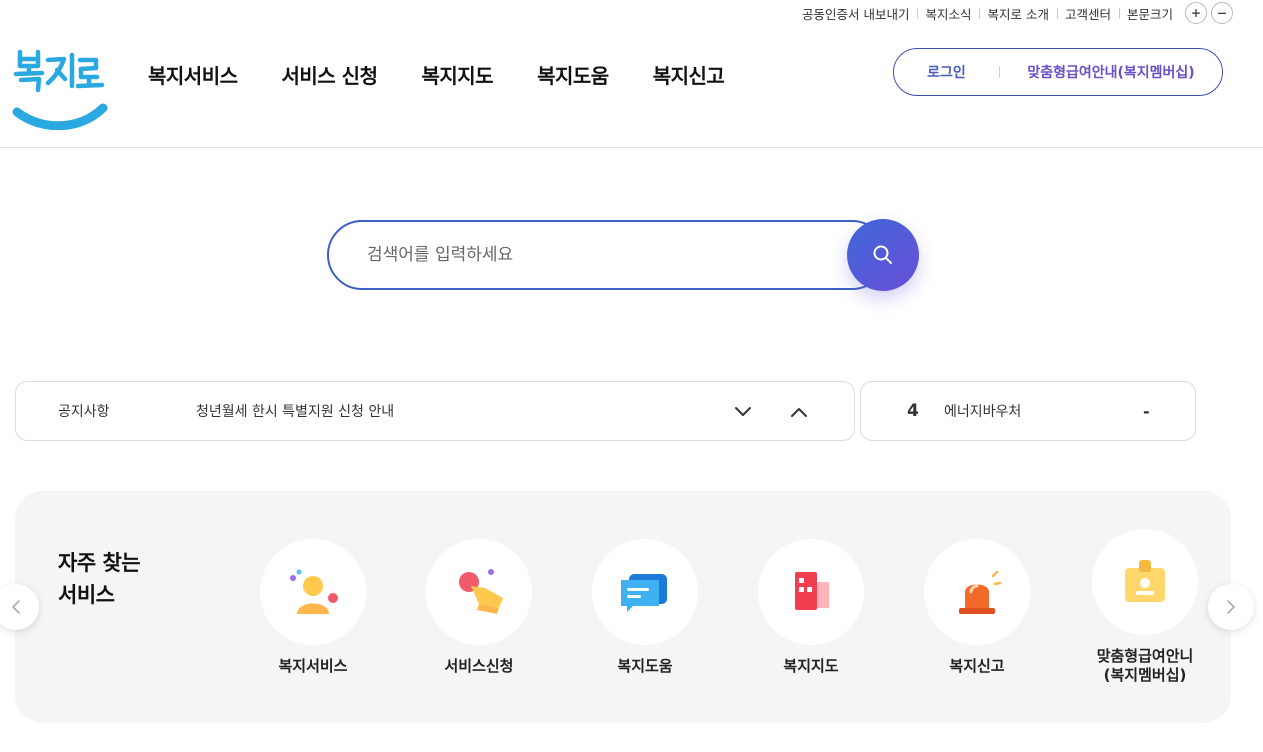  I want to click on siren-icon, so click(980, 592).